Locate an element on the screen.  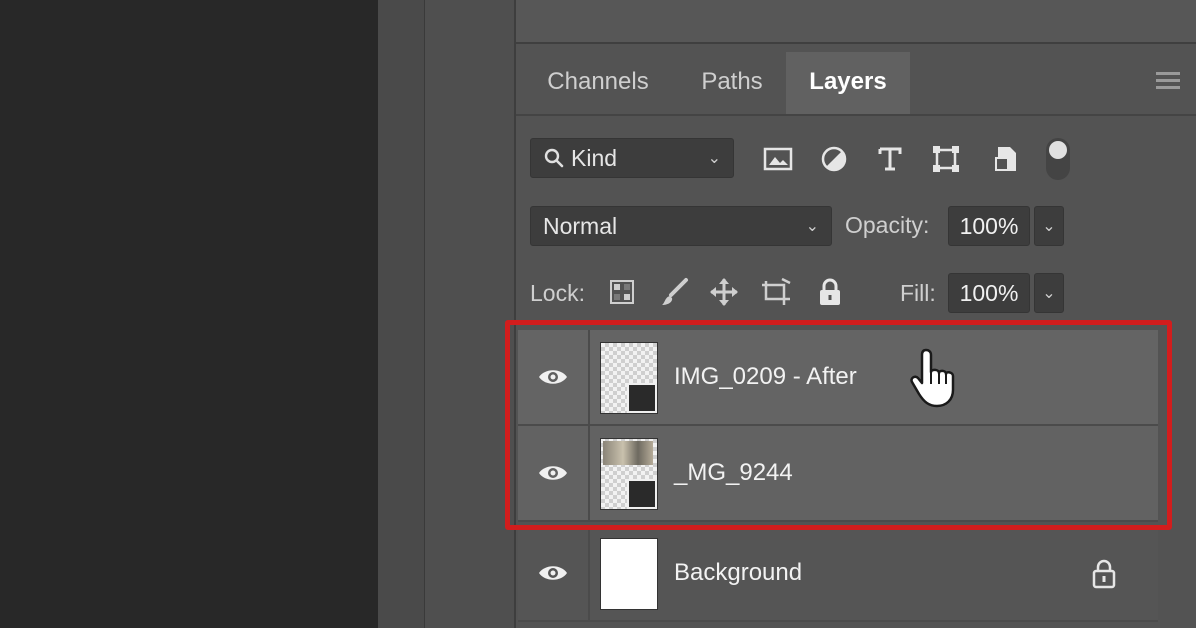
opacity-dropdown-button: ⌄ is located at coordinates (1049, 226).